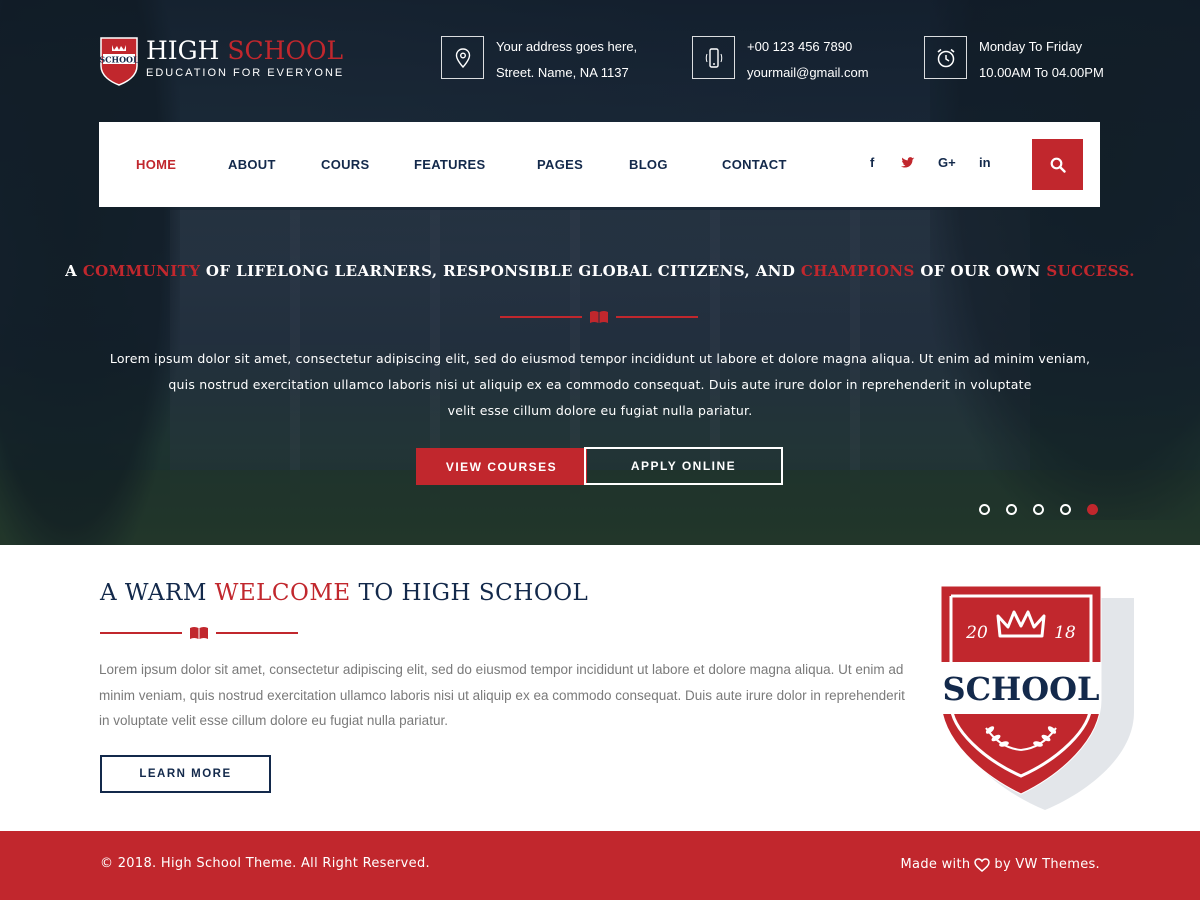 The image size is (1200, 900). What do you see at coordinates (985, 162) in the screenshot?
I see `linkedin-icon: in` at bounding box center [985, 162].